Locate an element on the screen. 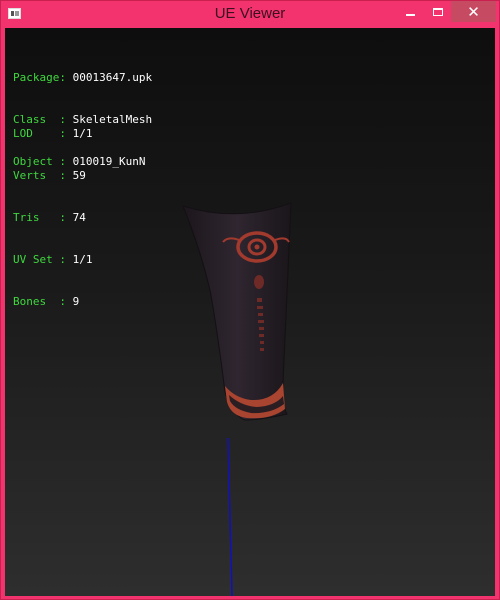 This screenshot has width=500, height=600. close-button: ✕ is located at coordinates (473, 11).